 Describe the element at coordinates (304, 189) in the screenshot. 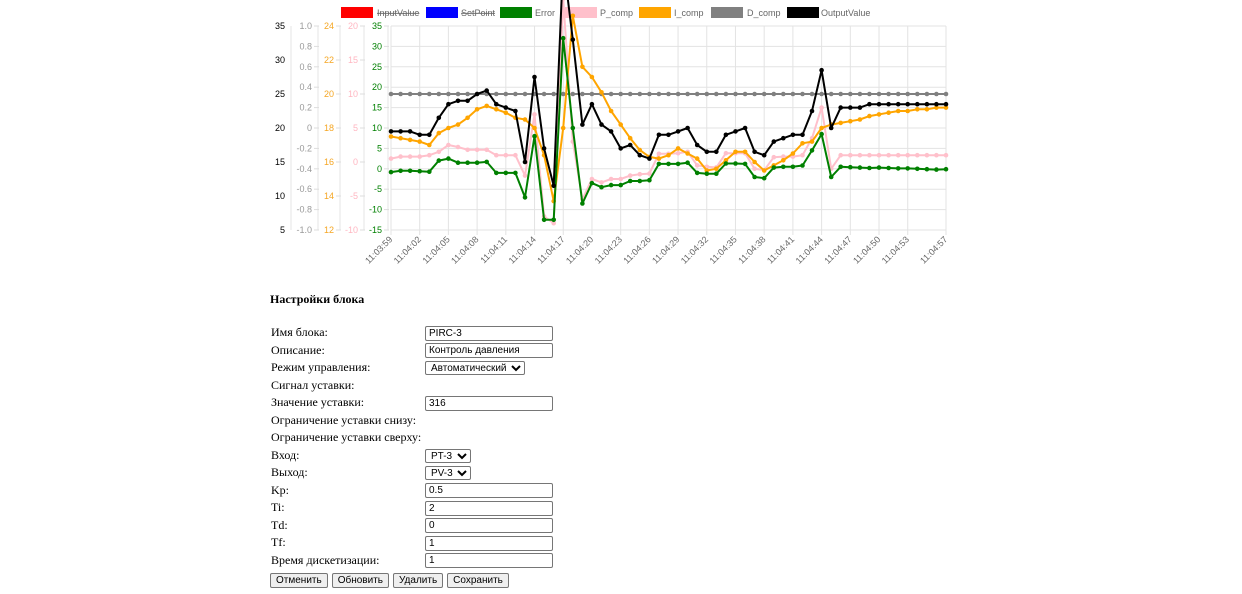

I see `ax-setpoint-tick-8: -0.6` at that location.